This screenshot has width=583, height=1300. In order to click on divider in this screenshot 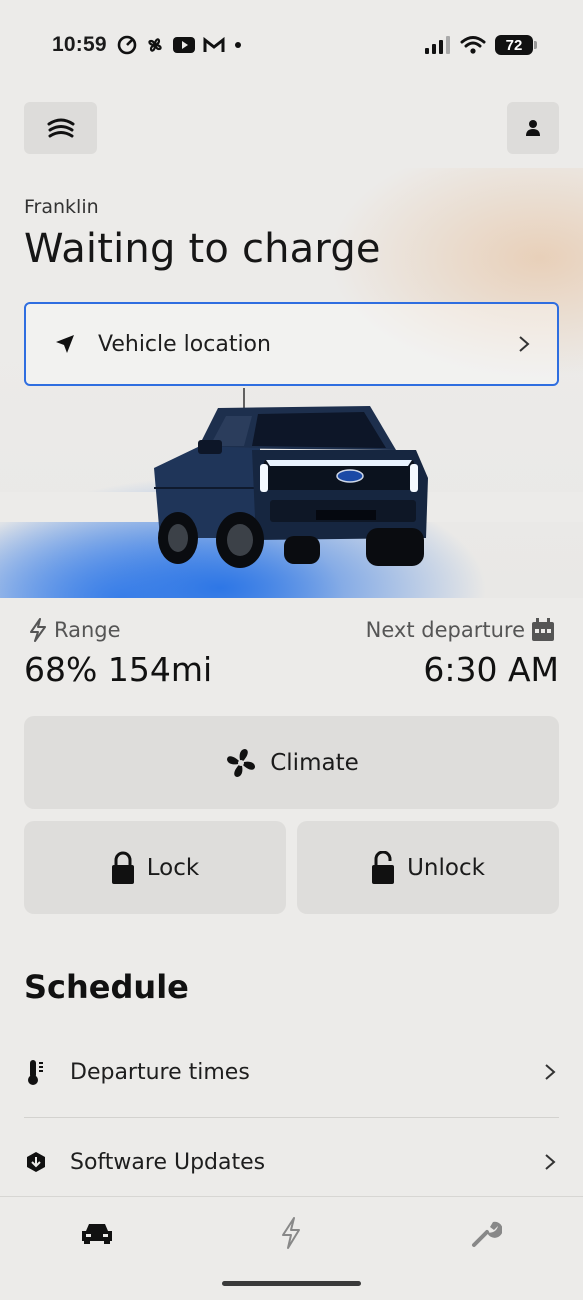, I will do `click(291, 1117)`.